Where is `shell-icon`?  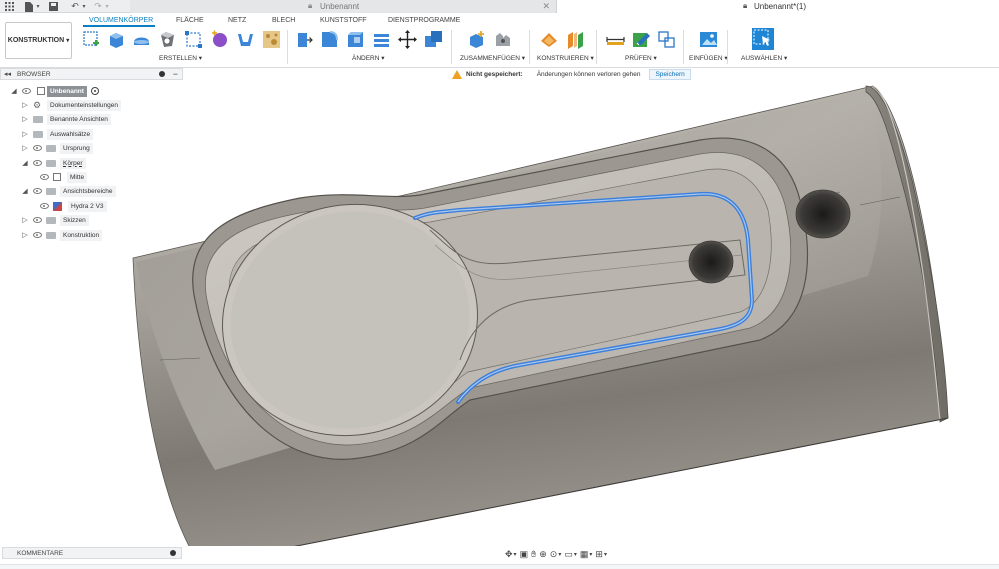 shell-icon is located at coordinates (245, 39).